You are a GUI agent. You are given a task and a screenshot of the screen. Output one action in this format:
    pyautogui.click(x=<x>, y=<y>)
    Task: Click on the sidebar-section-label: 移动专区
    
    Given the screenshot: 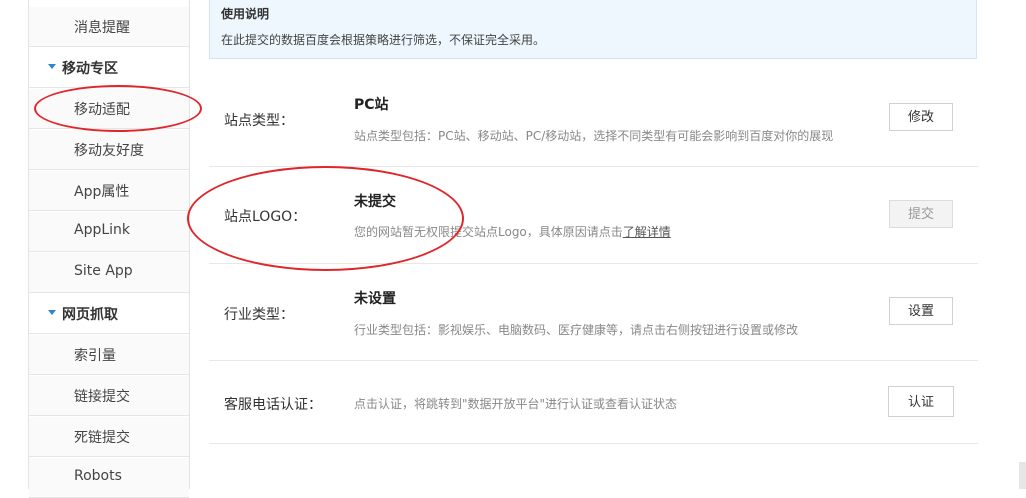 What is the action you would take?
    pyautogui.click(x=90, y=69)
    